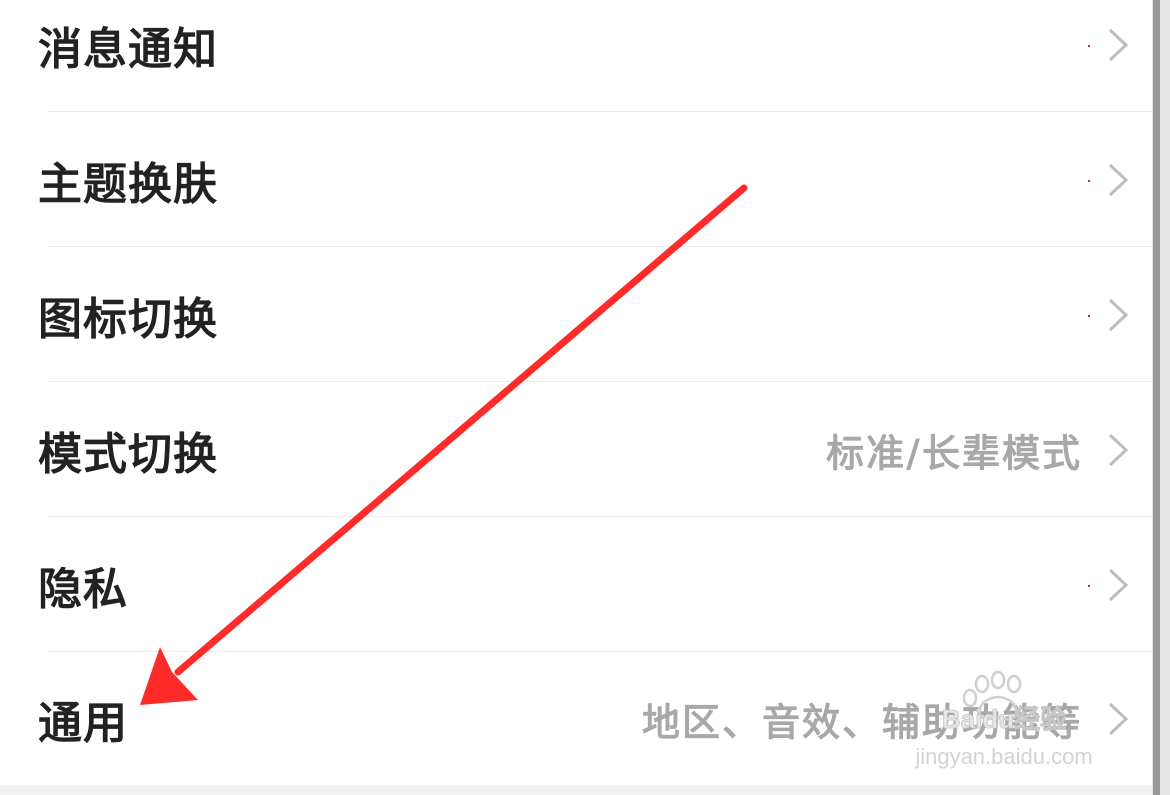  I want to click on settings-item-label: 模式切换, so click(128, 454).